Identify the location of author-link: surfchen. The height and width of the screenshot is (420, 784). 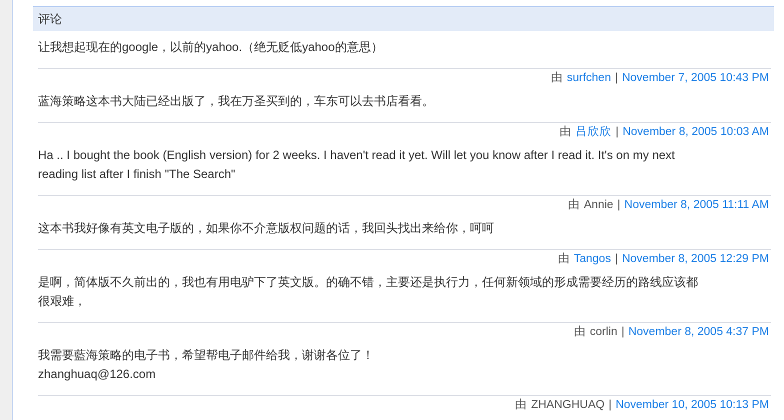
(588, 78).